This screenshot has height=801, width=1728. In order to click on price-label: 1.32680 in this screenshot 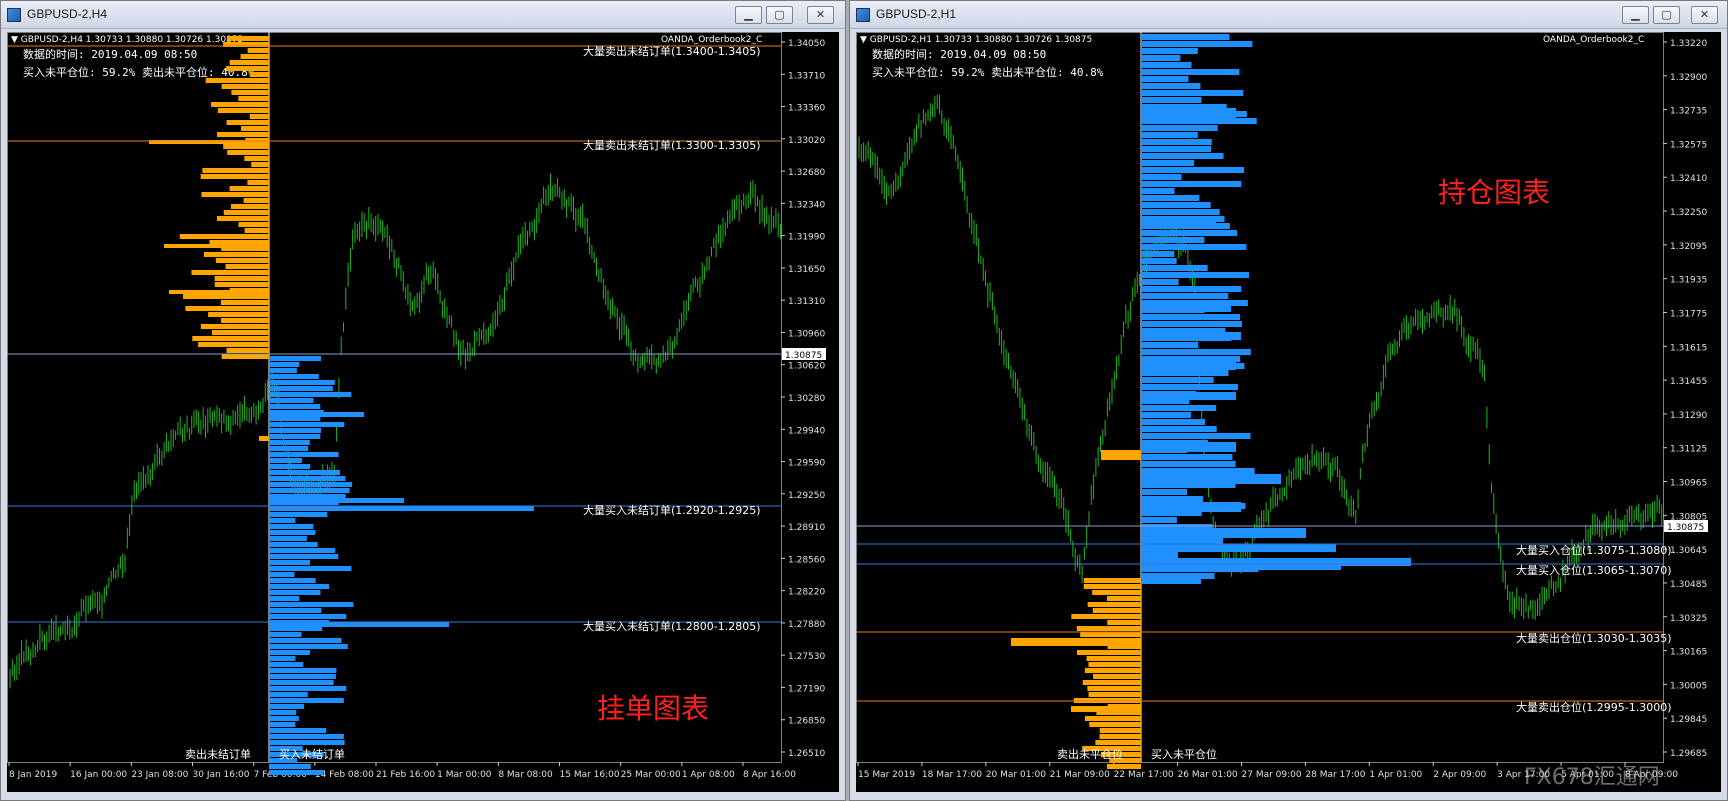, I will do `click(806, 173)`.